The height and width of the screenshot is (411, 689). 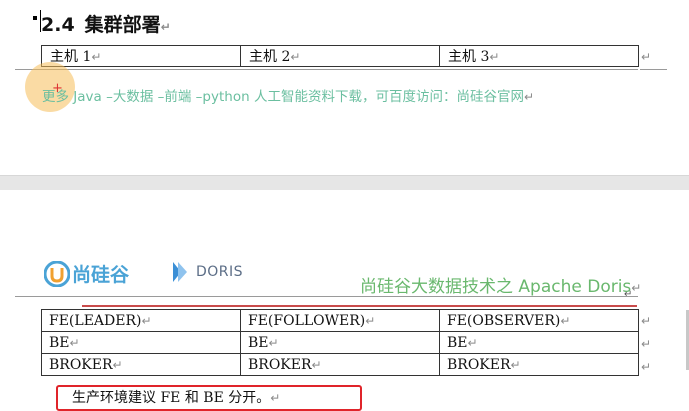 I want to click on text-cursor, so click(x=40, y=21).